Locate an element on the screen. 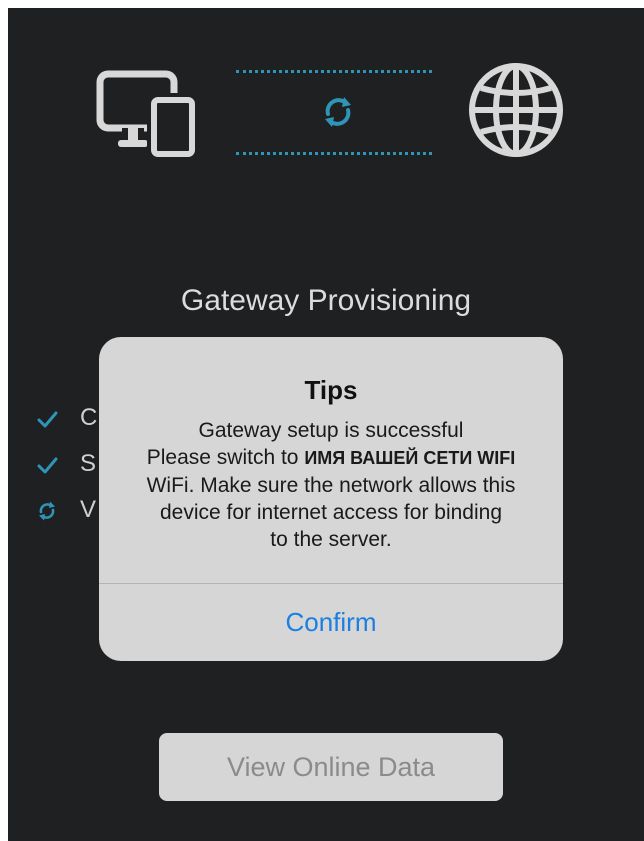  globe-icon is located at coordinates (516, 110).